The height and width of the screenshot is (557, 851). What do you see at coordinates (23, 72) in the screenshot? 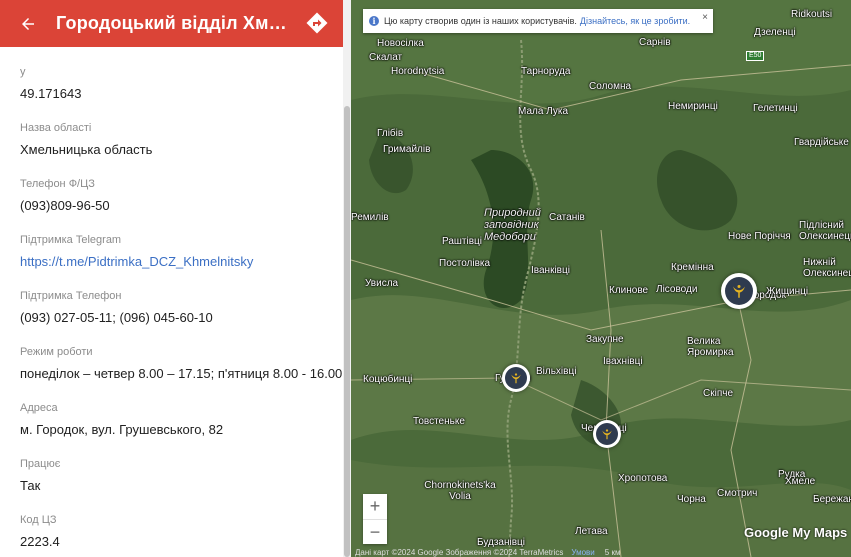
I see `field-label: y` at bounding box center [23, 72].